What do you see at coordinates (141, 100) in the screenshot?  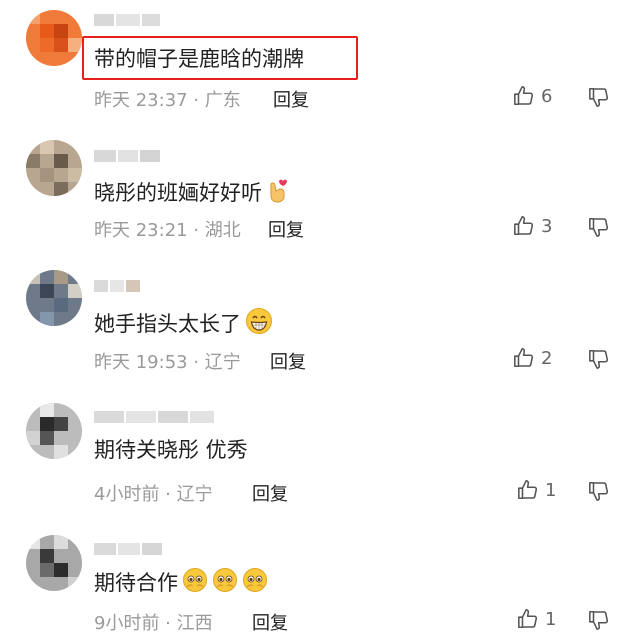 I see `timestamp: 昨天 23:37` at bounding box center [141, 100].